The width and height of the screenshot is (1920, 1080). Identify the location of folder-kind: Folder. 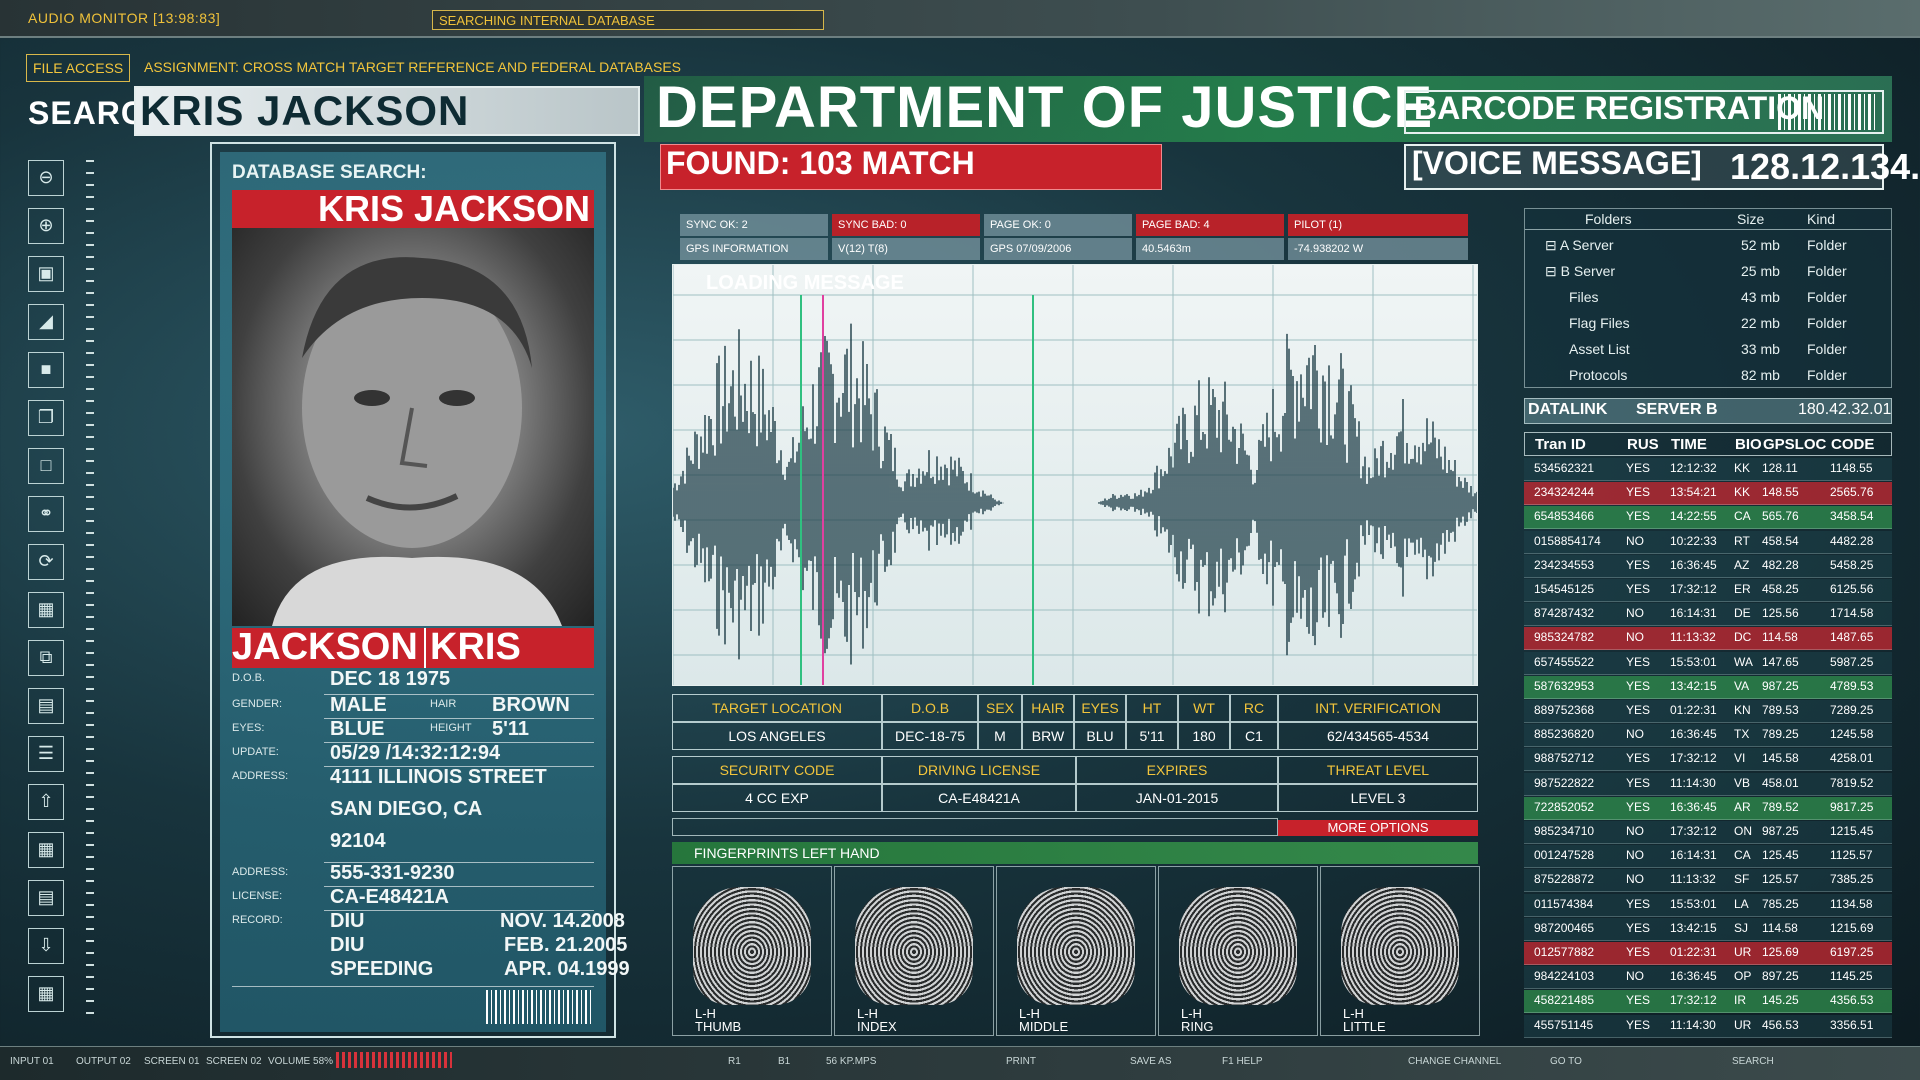
(1827, 375).